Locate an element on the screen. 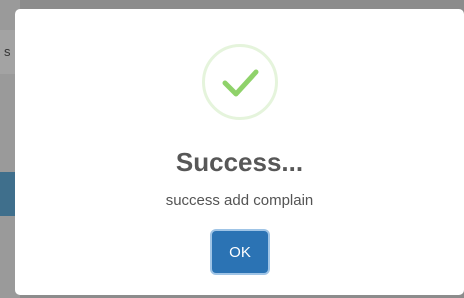 The height and width of the screenshot is (298, 464). ok-button: OK is located at coordinates (240, 252).